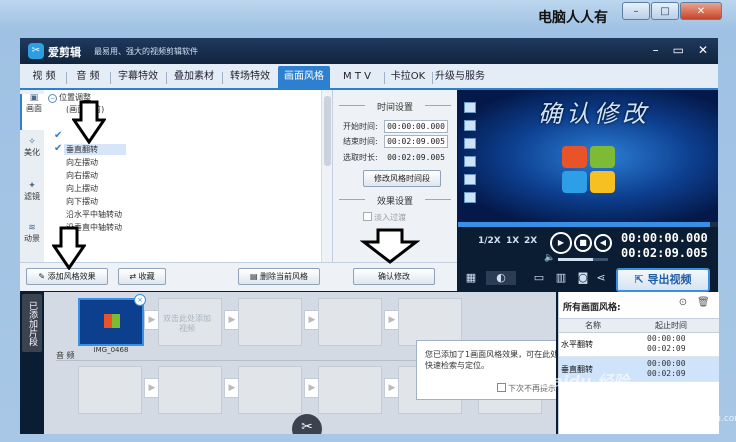 The width and height of the screenshot is (736, 442). I want to click on styles-table-header: 名称 起止时间, so click(639, 325).